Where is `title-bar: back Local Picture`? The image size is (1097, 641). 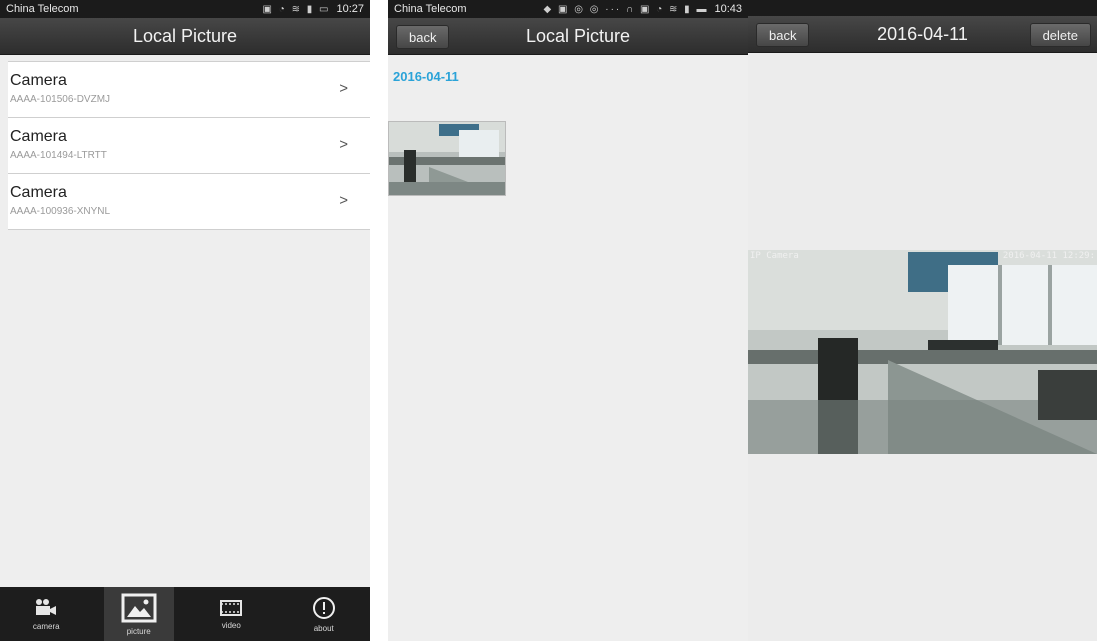
title-bar: back Local Picture is located at coordinates (568, 36).